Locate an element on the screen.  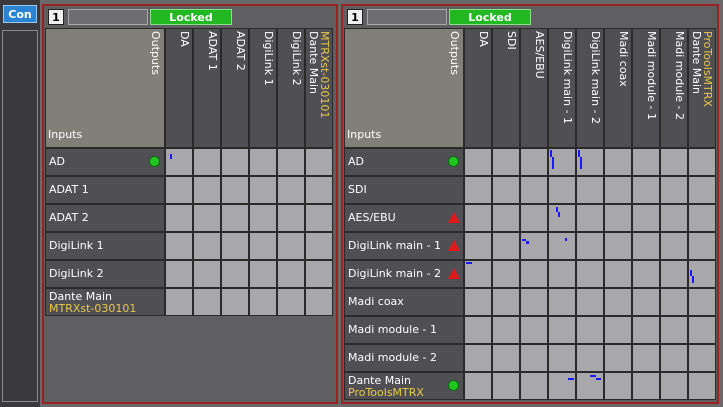
column-header-1: SDI is located at coordinates (506, 88).